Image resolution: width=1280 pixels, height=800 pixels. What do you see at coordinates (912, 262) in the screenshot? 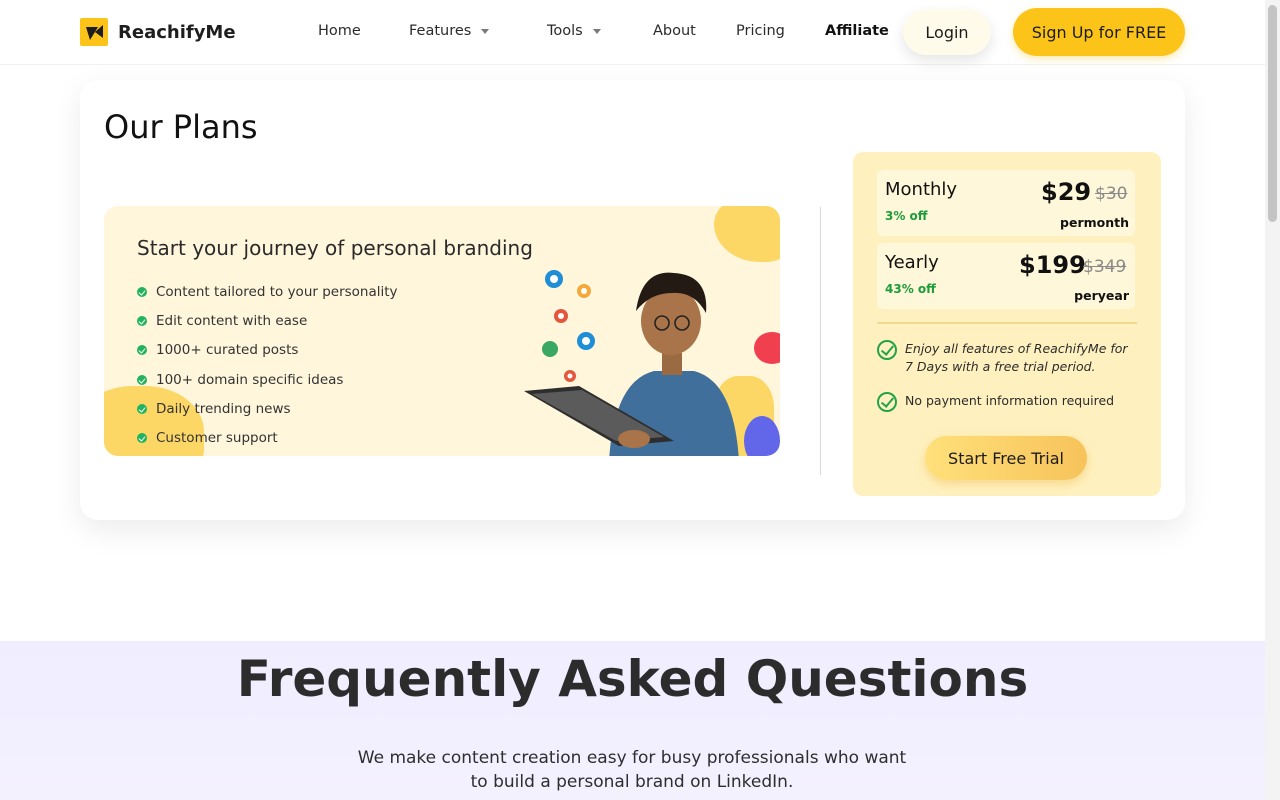
I see `plan-name: Yearly` at bounding box center [912, 262].